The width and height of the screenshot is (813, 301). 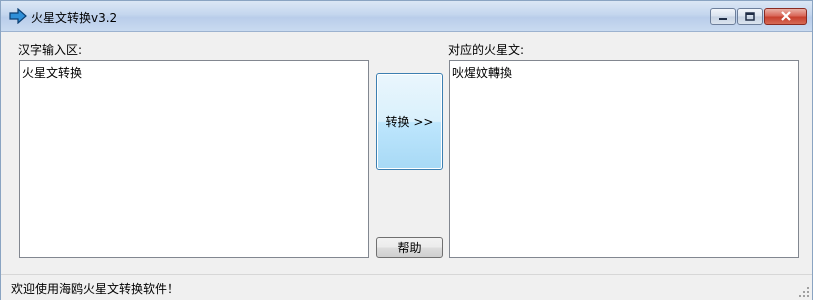 I want to click on help-button-label: 帮助, so click(x=409, y=248).